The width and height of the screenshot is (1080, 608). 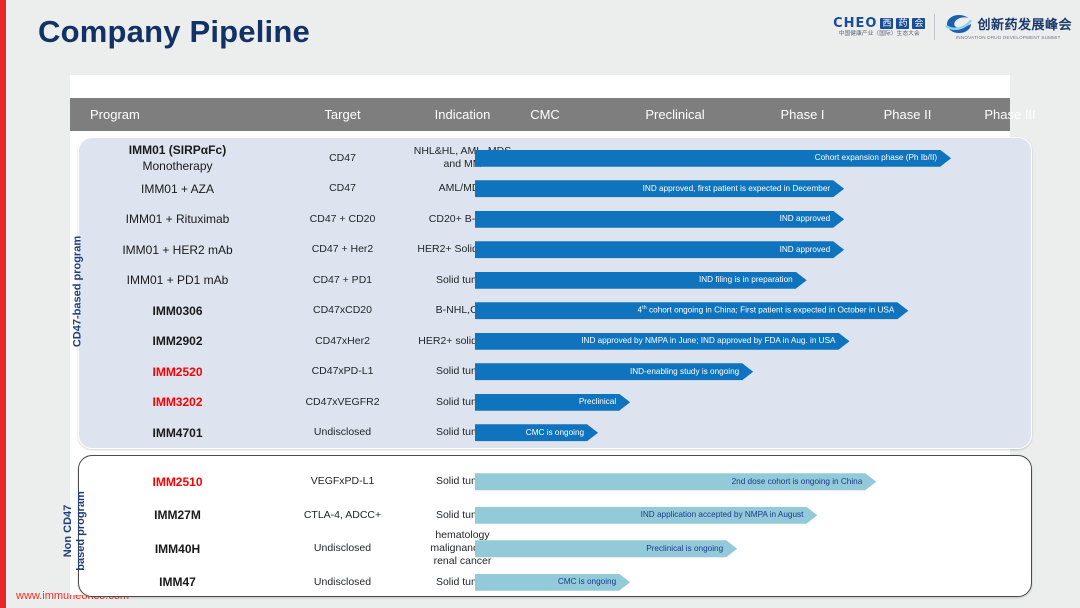 What do you see at coordinates (745, 280) in the screenshot?
I see `pipeline-bar-label: IND filing is in preparation` at bounding box center [745, 280].